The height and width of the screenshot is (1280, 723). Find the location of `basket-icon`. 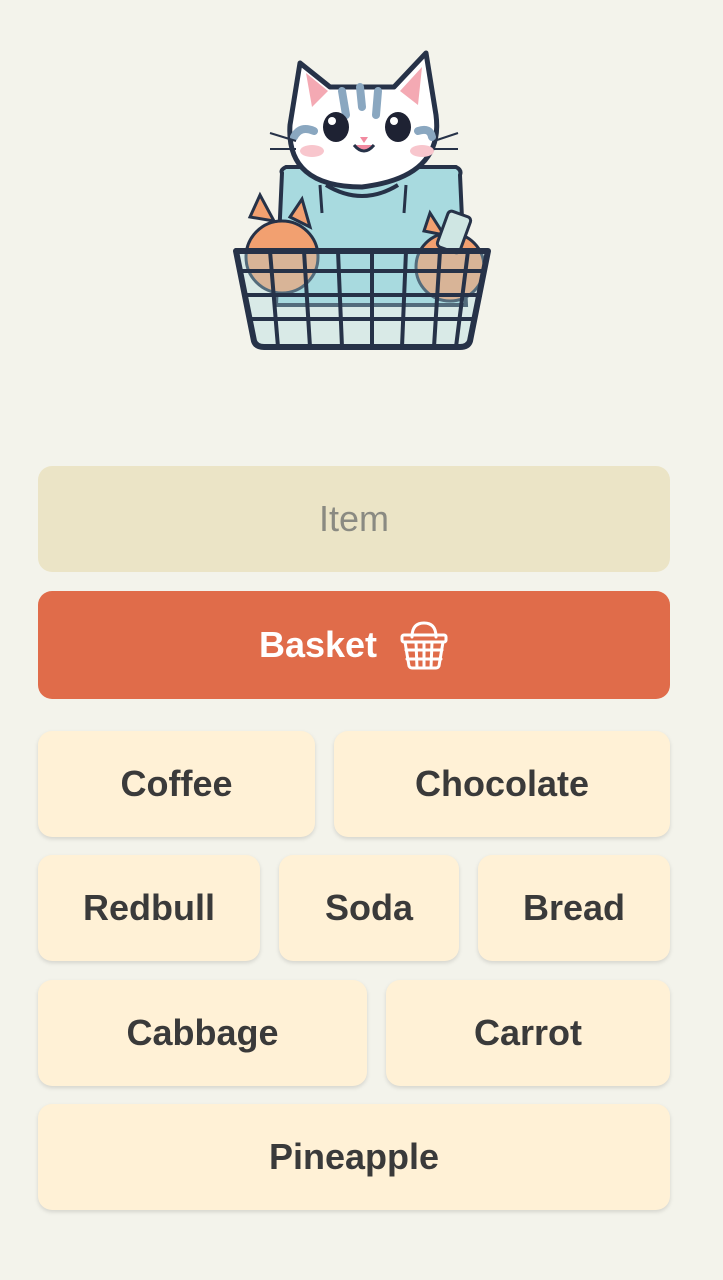

basket-icon is located at coordinates (424, 645).